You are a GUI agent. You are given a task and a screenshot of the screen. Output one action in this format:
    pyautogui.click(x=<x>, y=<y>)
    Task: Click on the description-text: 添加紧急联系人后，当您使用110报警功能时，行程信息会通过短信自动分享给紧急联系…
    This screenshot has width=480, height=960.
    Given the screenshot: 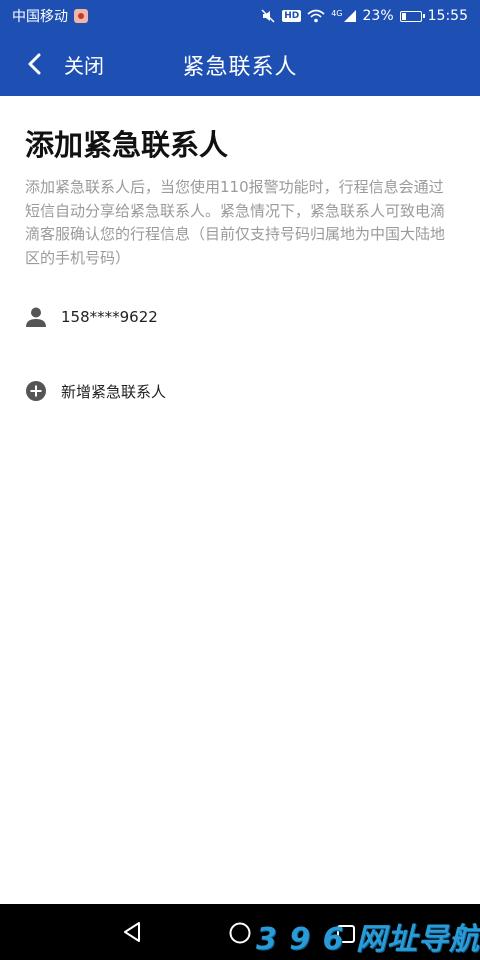 What is the action you would take?
    pyautogui.click(x=235, y=222)
    